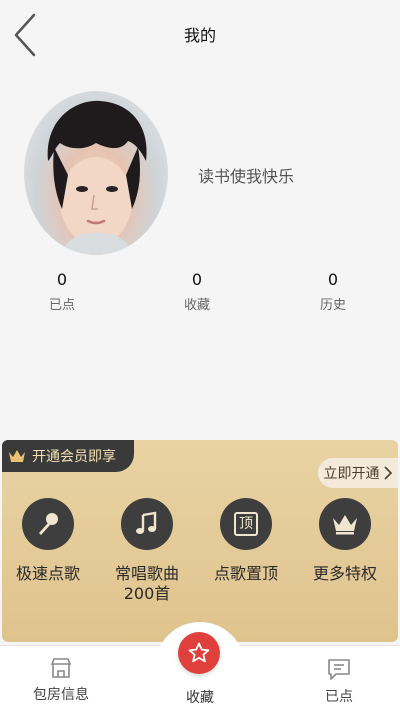  I want to click on perk-label: 常唱歌曲 200首, so click(146, 583).